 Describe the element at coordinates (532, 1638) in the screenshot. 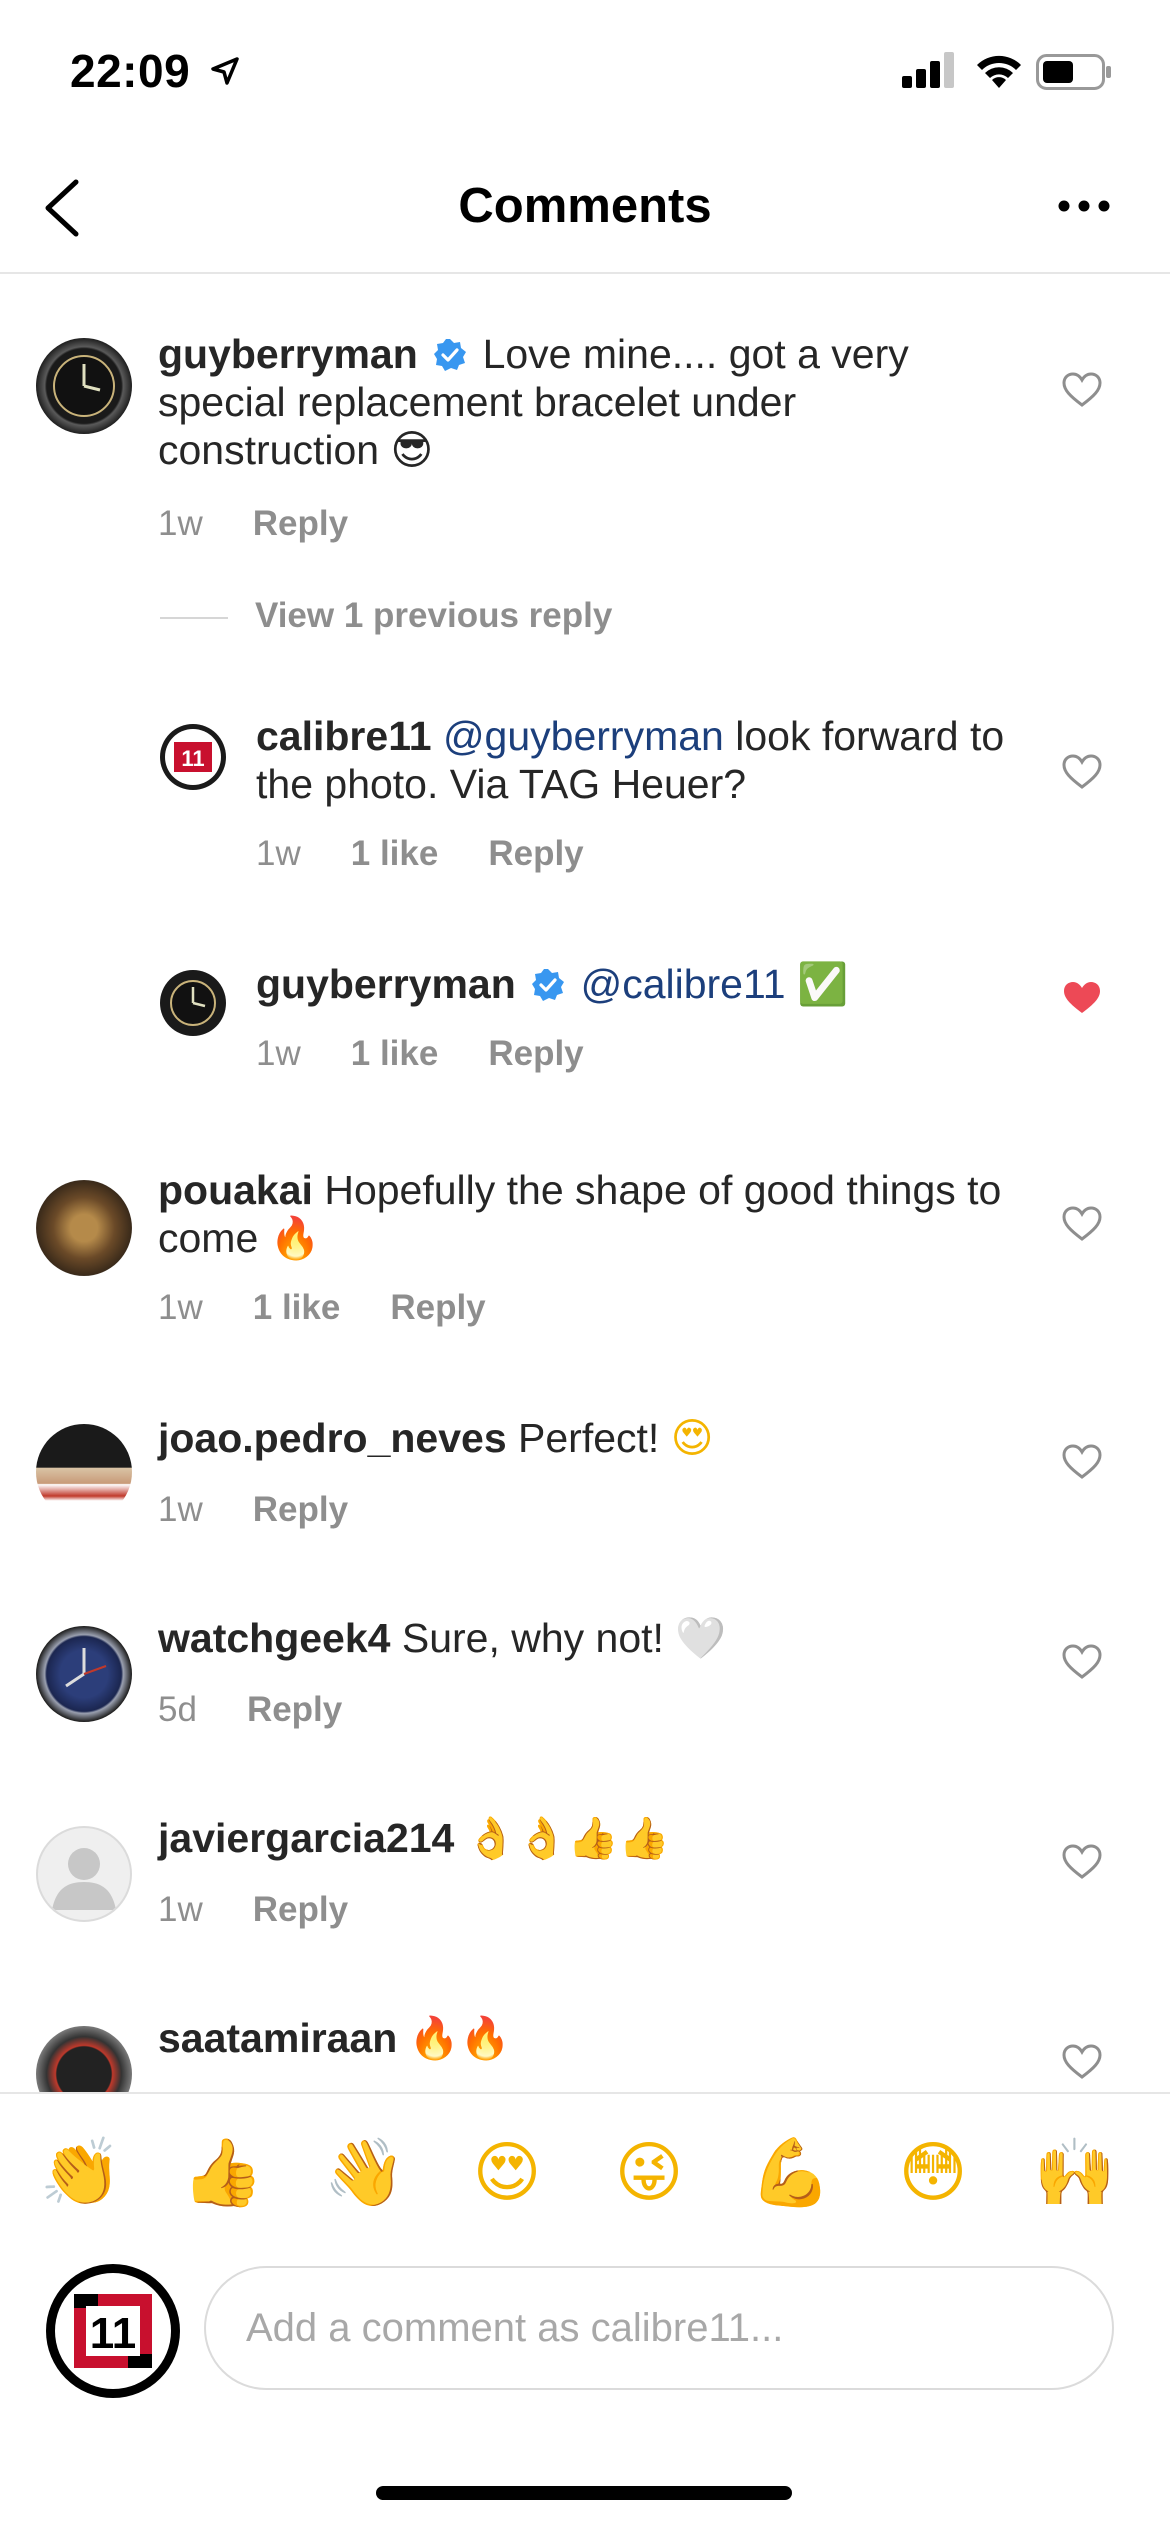

I see `comment-text: Sure, why not!` at that location.